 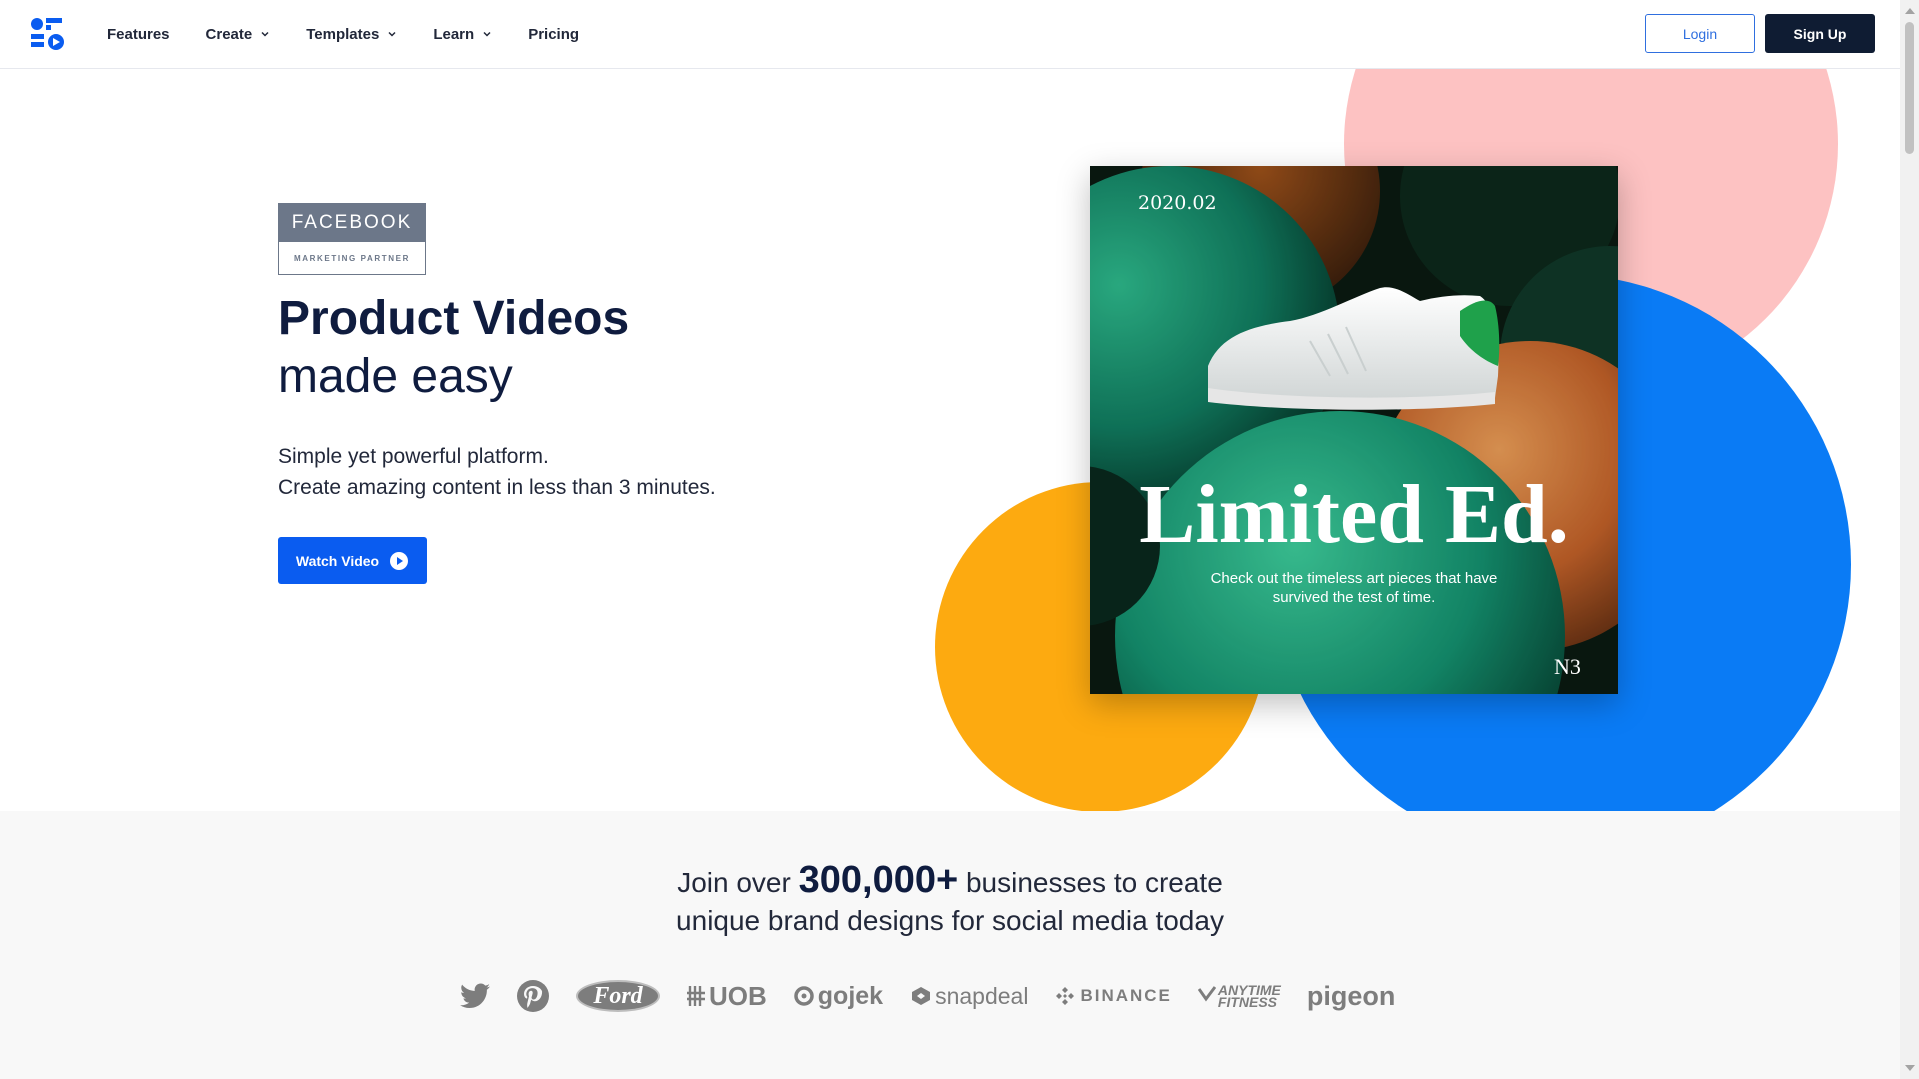 I want to click on watch-video-label: Watch Video, so click(x=337, y=560).